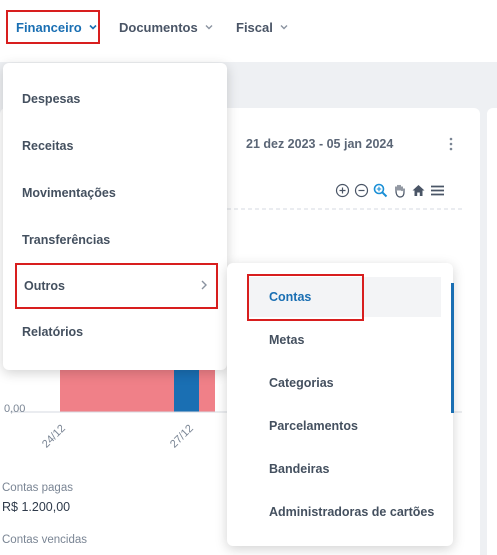 This screenshot has height=555, width=497. What do you see at coordinates (340, 340) in the screenshot?
I see `submenu-item-metas: Metas` at bounding box center [340, 340].